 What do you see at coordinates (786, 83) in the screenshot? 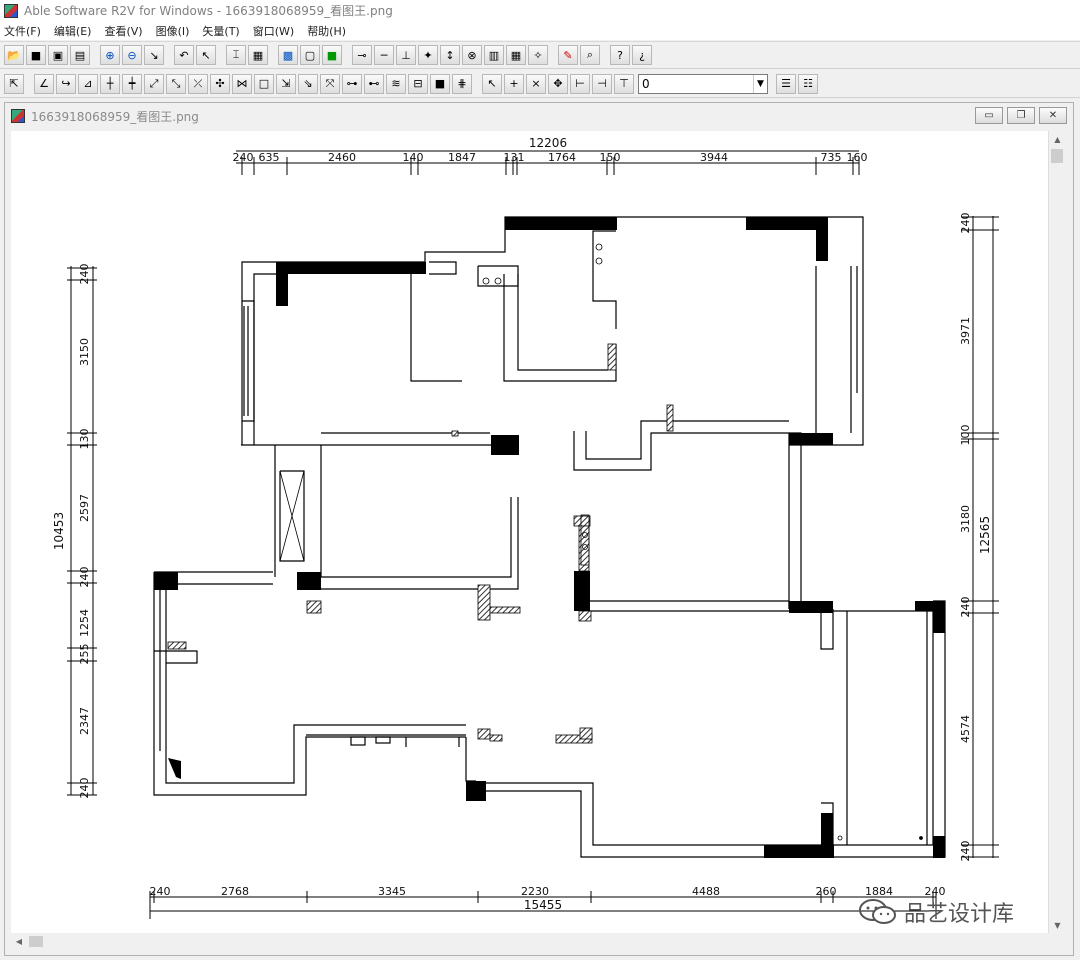
I see `layers-icon: ☰` at bounding box center [786, 83].